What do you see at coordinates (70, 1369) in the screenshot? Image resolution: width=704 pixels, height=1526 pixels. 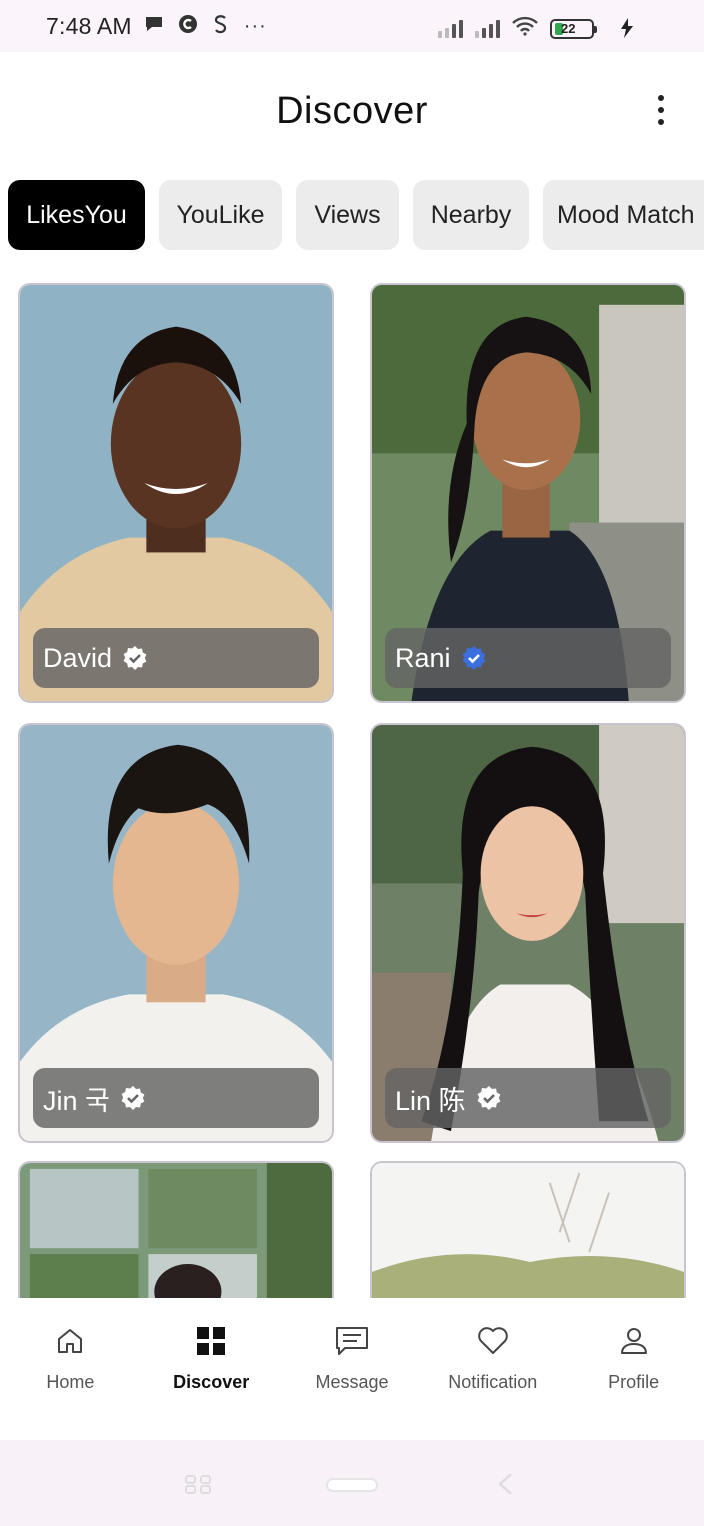 I see `nav-home: Home` at bounding box center [70, 1369].